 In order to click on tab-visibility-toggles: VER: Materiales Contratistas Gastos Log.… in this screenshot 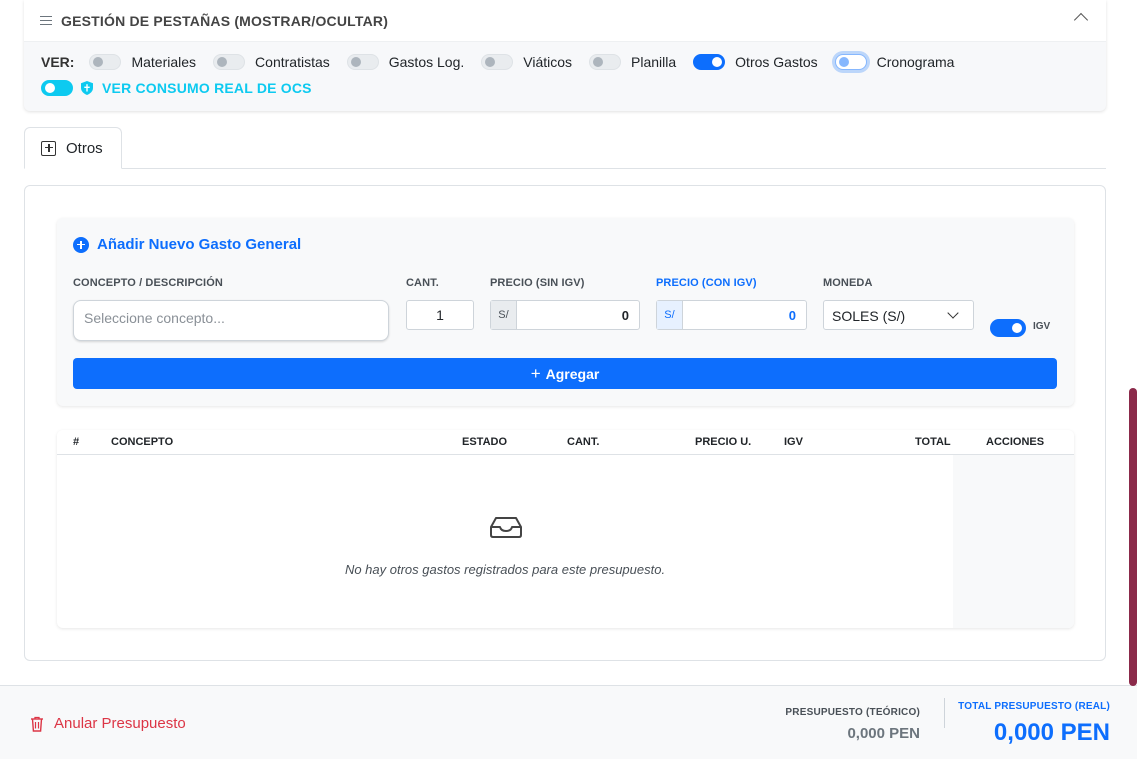, I will do `click(565, 62)`.